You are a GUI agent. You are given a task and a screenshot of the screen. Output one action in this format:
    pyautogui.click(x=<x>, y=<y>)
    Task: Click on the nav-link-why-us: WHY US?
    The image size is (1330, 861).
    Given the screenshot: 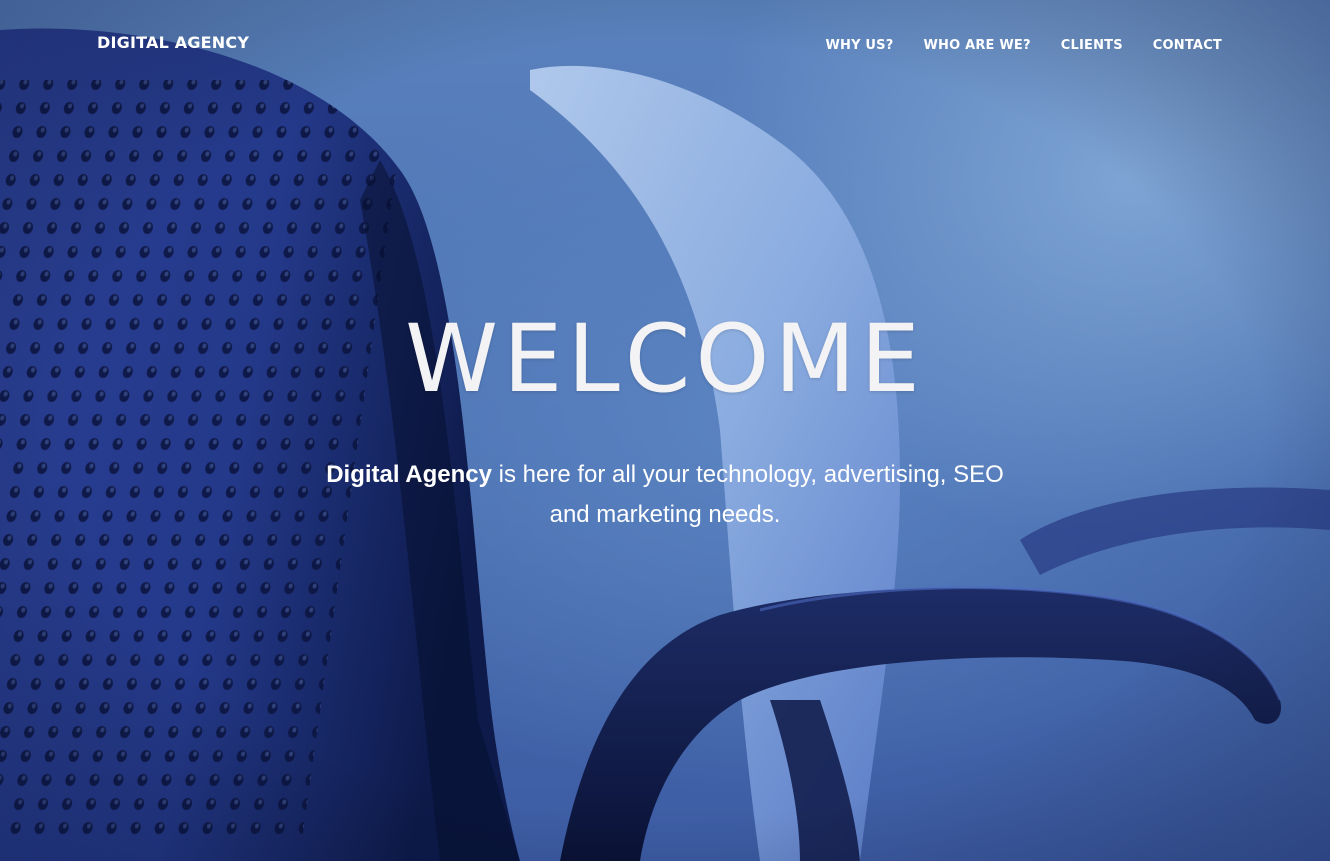 What is the action you would take?
    pyautogui.click(x=859, y=45)
    